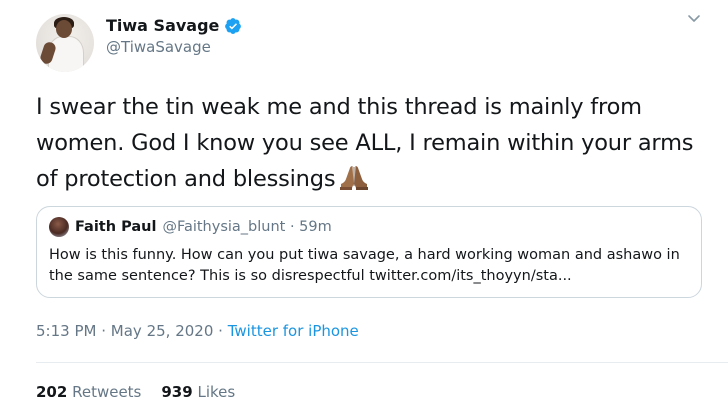 This screenshot has height=419, width=728. Describe the element at coordinates (177, 392) in the screenshot. I see `likes-count: 939` at that location.